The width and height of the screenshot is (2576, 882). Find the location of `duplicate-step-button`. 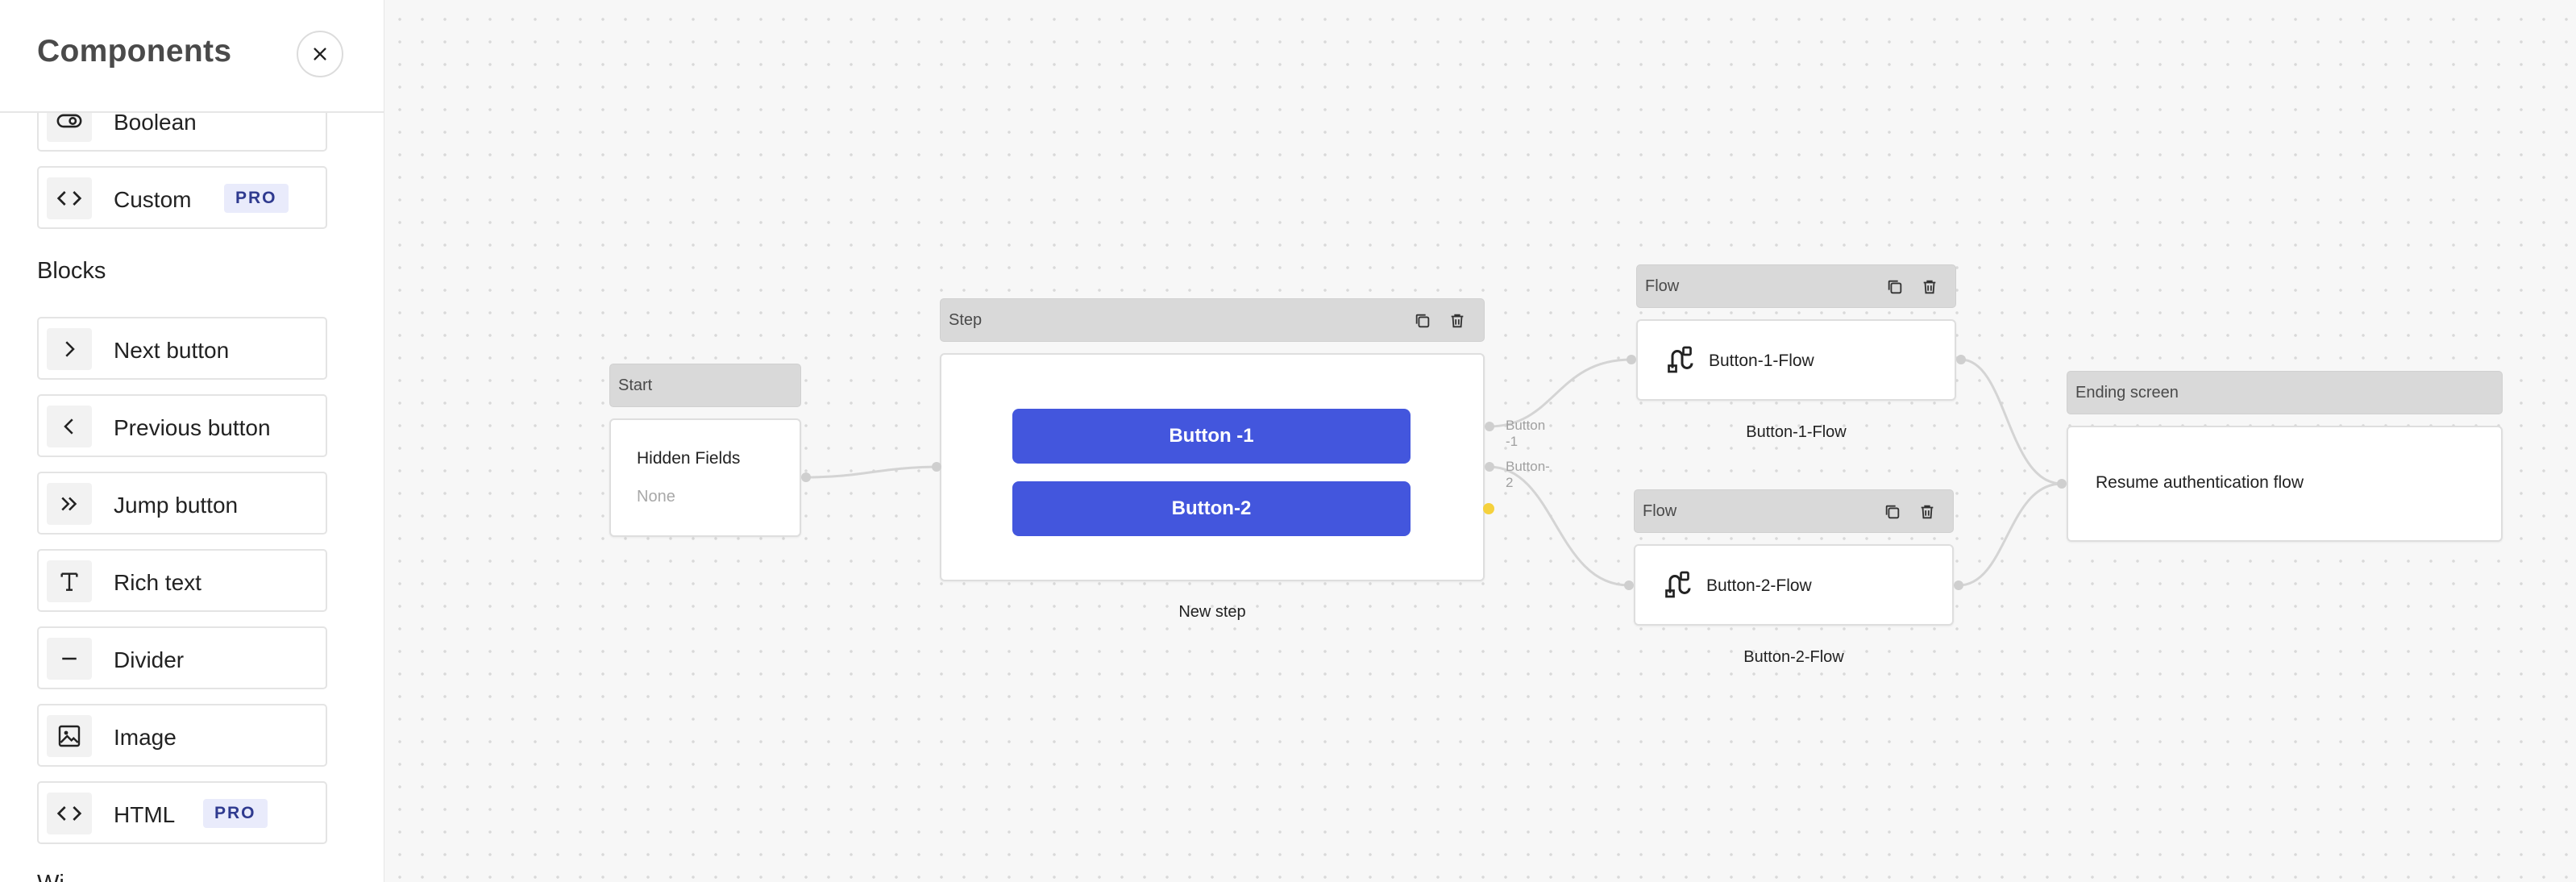

duplicate-step-button is located at coordinates (1422, 321).